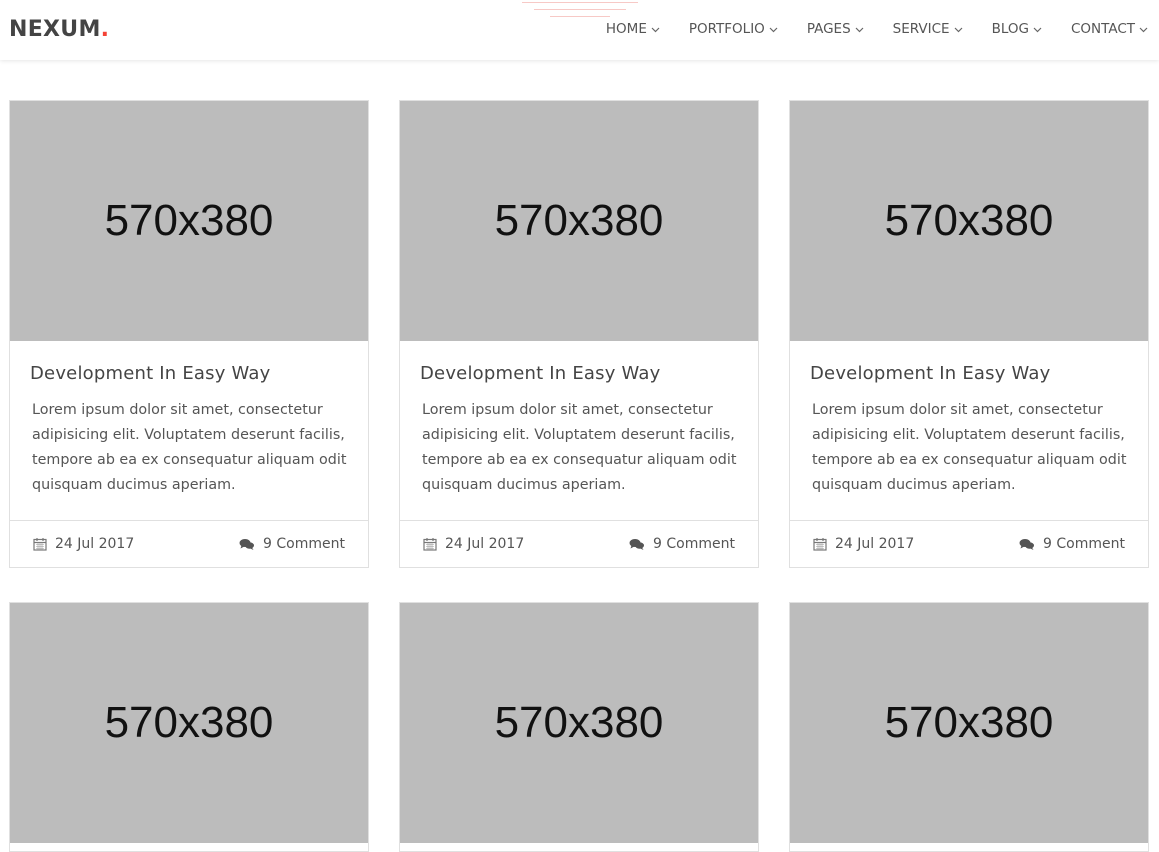 This screenshot has height=852, width=1159. I want to click on nav-item-home: HOME, so click(633, 29).